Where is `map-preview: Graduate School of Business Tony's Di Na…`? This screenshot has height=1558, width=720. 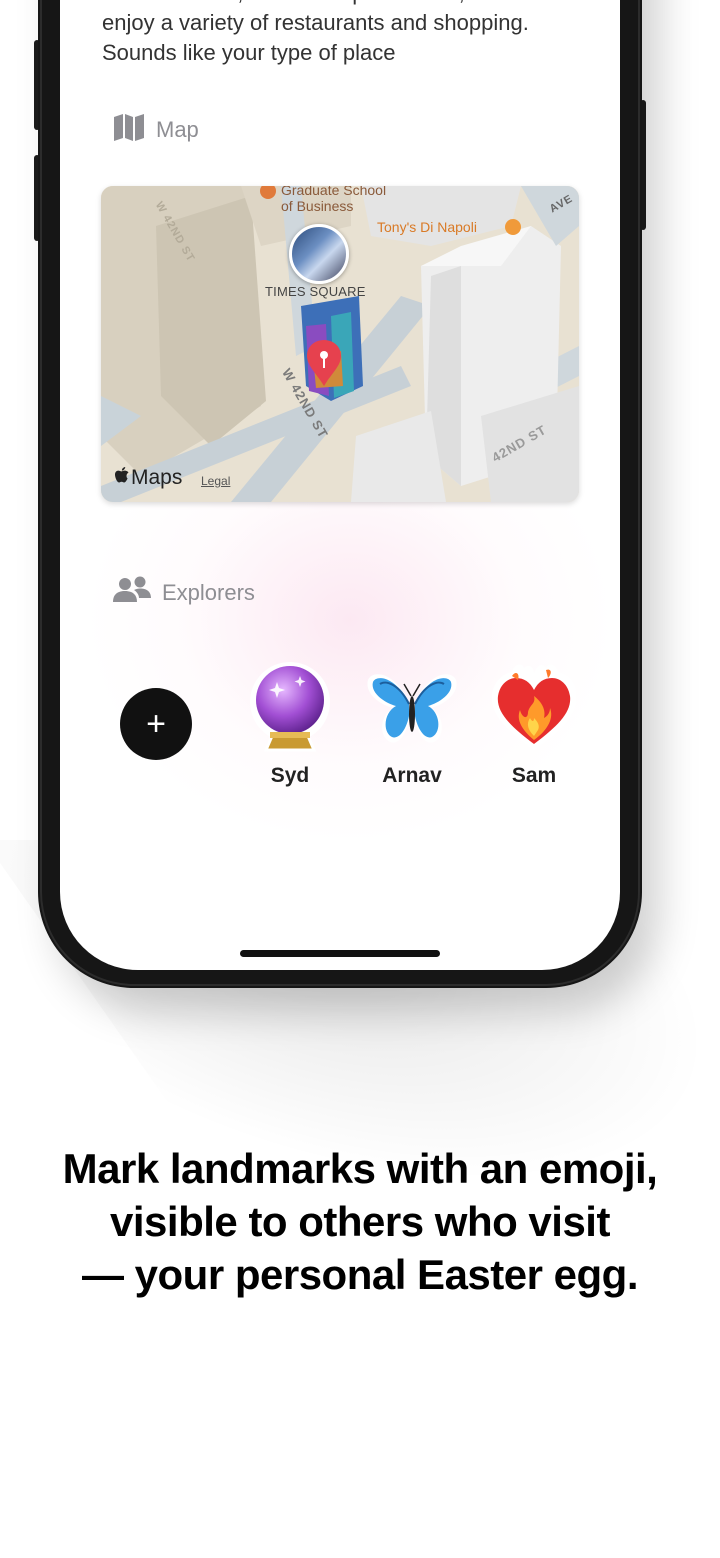 map-preview: Graduate School of Business Tony's Di Na… is located at coordinates (340, 344).